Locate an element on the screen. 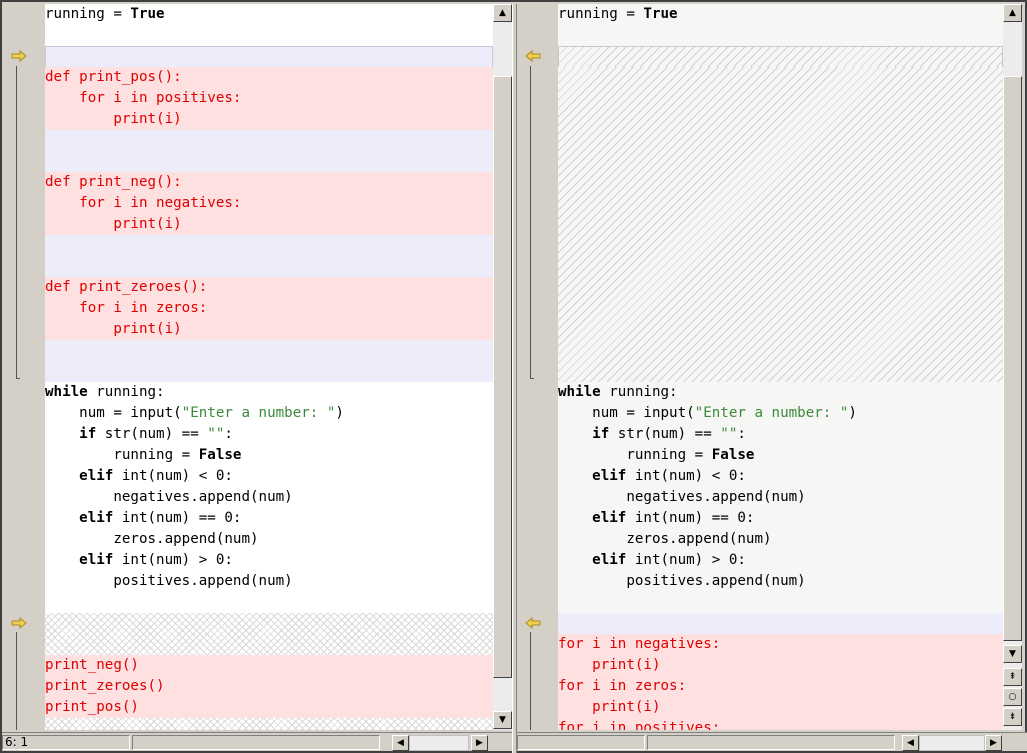 This screenshot has height=753, width=1027. right-bottom-bar: ◀ ▶ is located at coordinates (772, 741).